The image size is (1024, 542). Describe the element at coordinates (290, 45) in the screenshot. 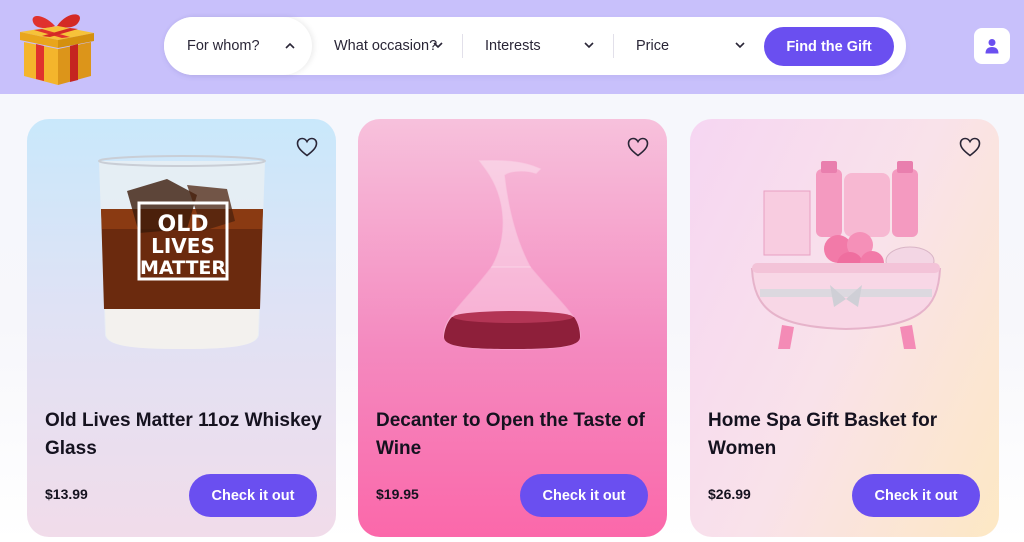

I see `chevron-up-icon` at that location.